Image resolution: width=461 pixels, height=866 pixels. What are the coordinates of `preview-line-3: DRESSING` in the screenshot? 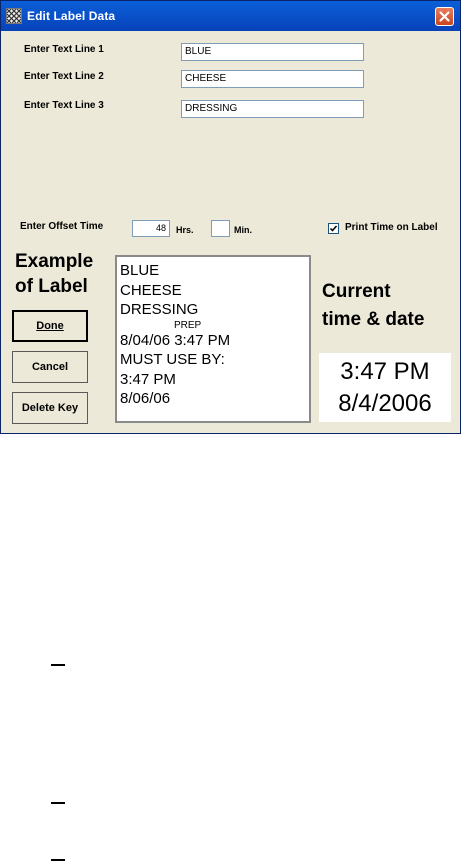 It's located at (159, 309).